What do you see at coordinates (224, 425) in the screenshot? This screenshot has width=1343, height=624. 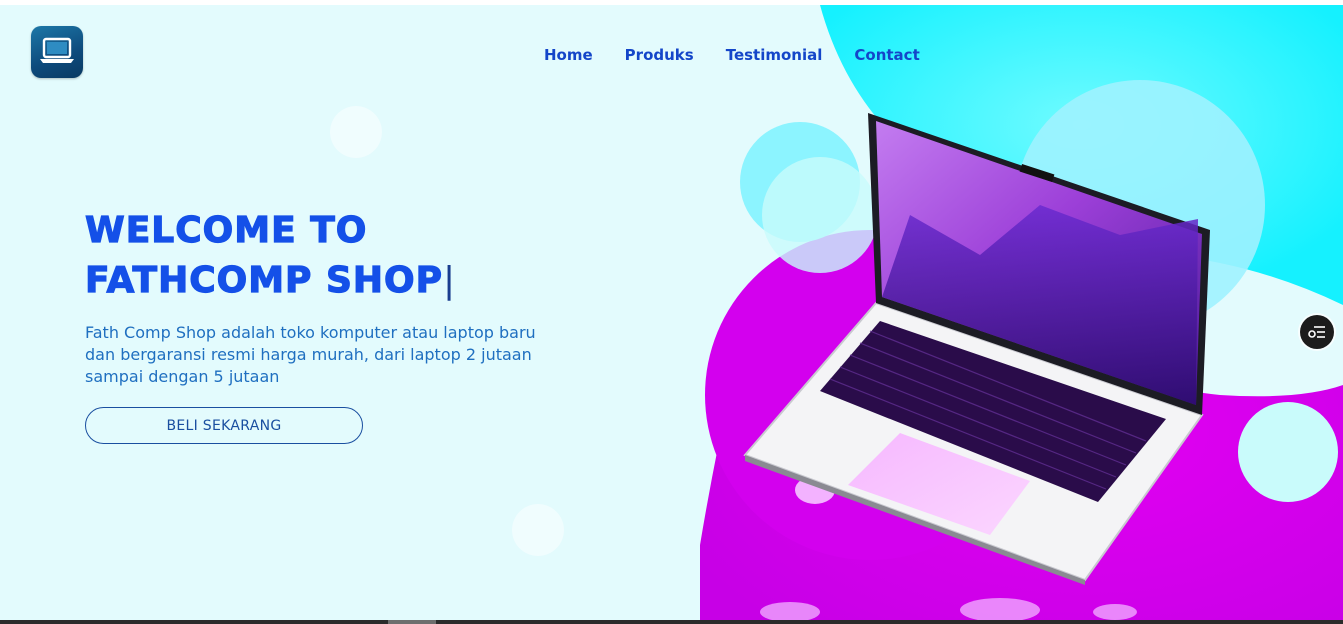 I see `buy-now-button: BELI SEKARANG` at bounding box center [224, 425].